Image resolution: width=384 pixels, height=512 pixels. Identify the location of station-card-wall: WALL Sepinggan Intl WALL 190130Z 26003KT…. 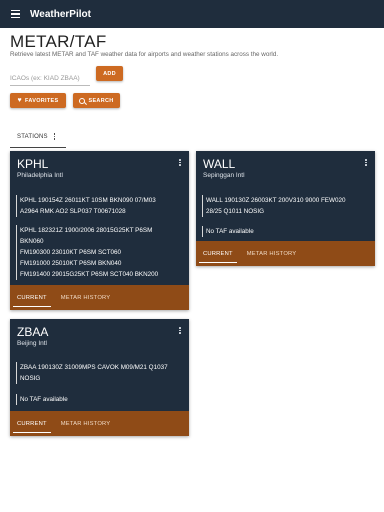
(285, 208).